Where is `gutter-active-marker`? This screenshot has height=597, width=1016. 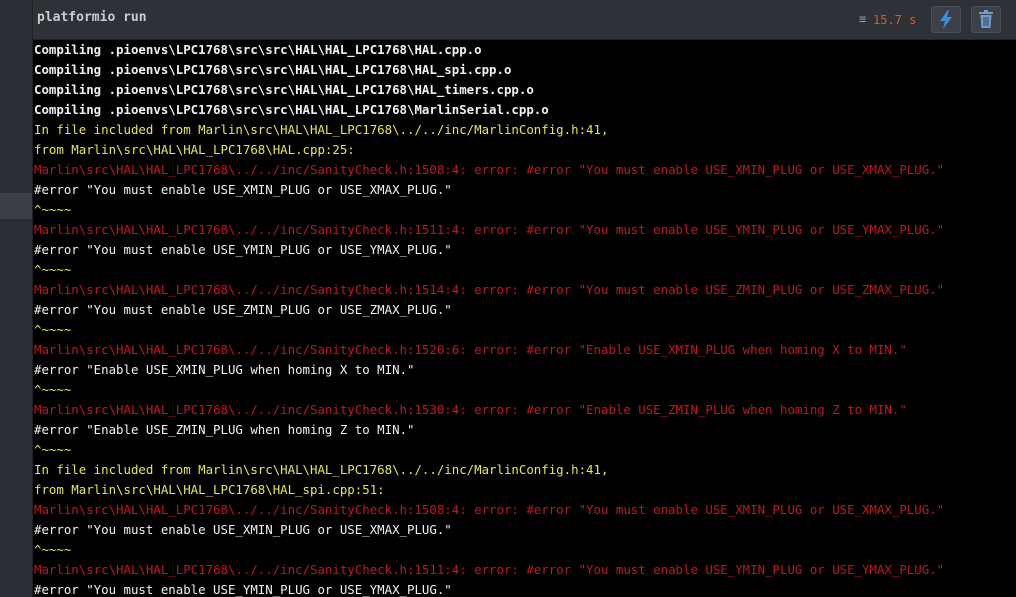 gutter-active-marker is located at coordinates (16, 206).